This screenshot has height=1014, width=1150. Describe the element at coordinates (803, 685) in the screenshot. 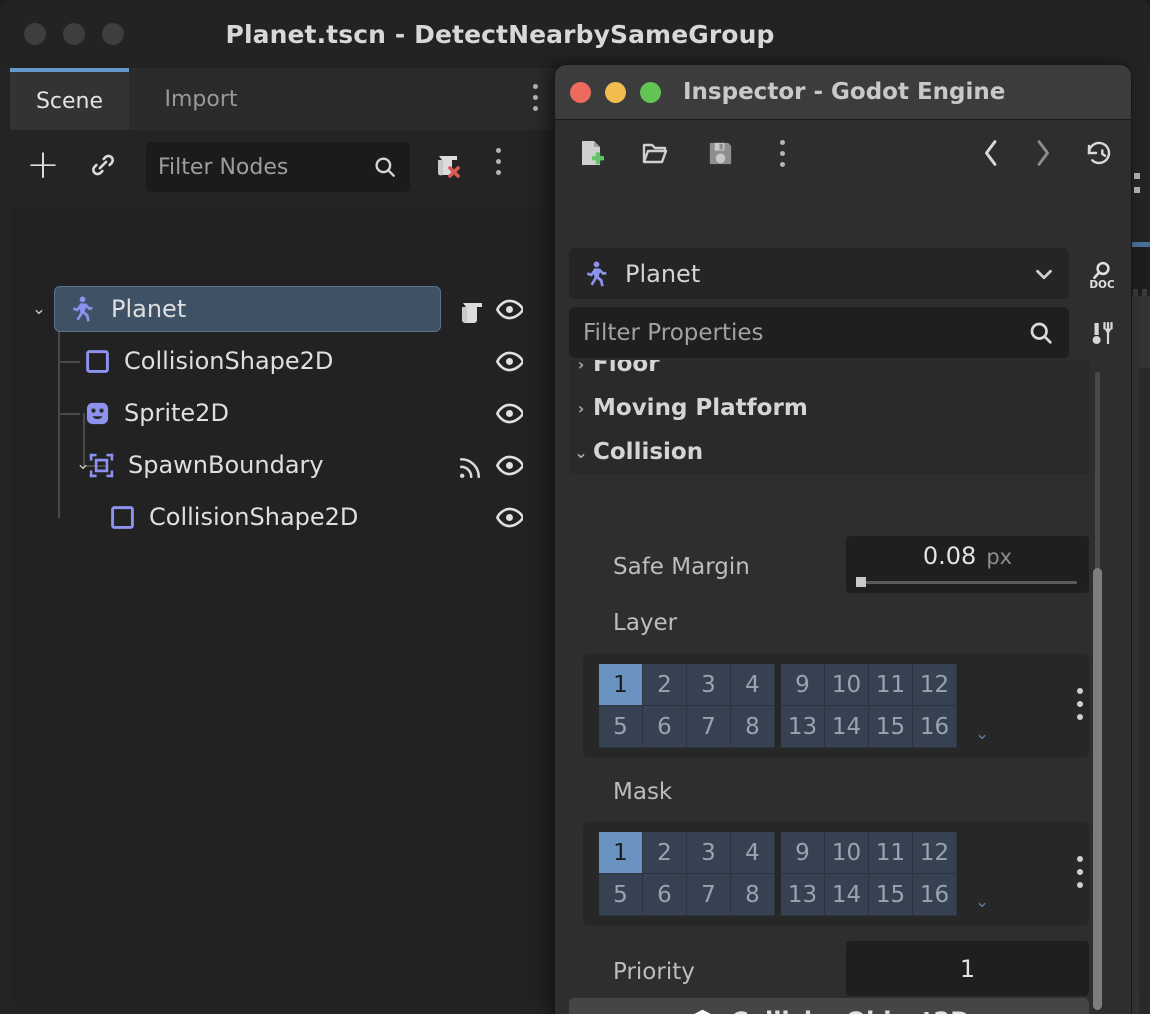

I see `layer-cell-9: 9` at that location.